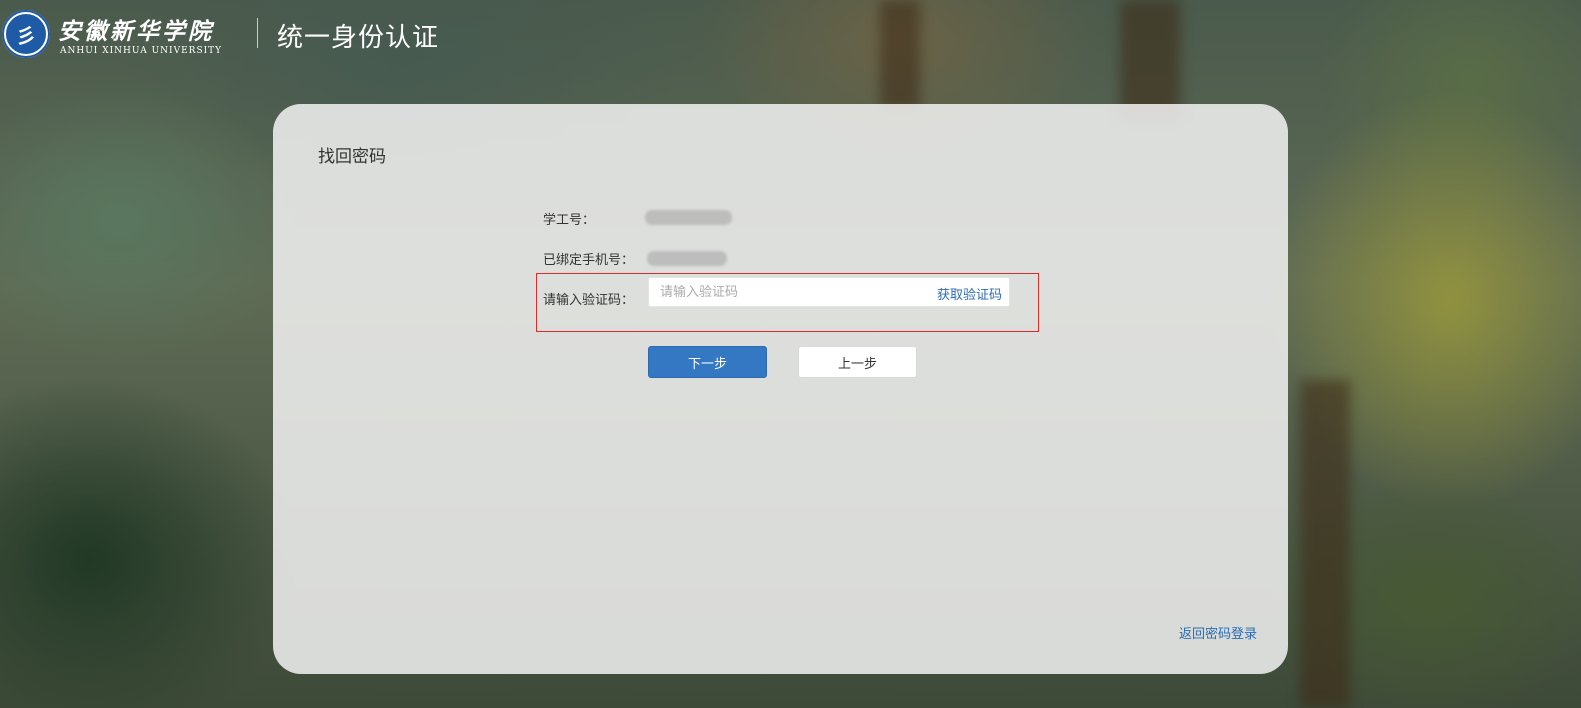 The image size is (1581, 708). Describe the element at coordinates (857, 362) in the screenshot. I see `previous-step-button: 上一步` at that location.